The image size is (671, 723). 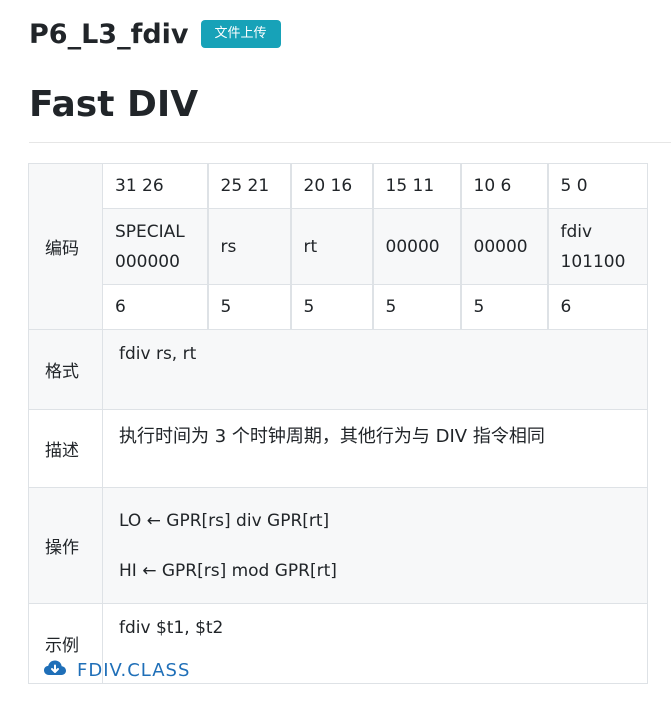 What do you see at coordinates (109, 34) in the screenshot?
I see `page-title: P6_L3_fdiv` at bounding box center [109, 34].